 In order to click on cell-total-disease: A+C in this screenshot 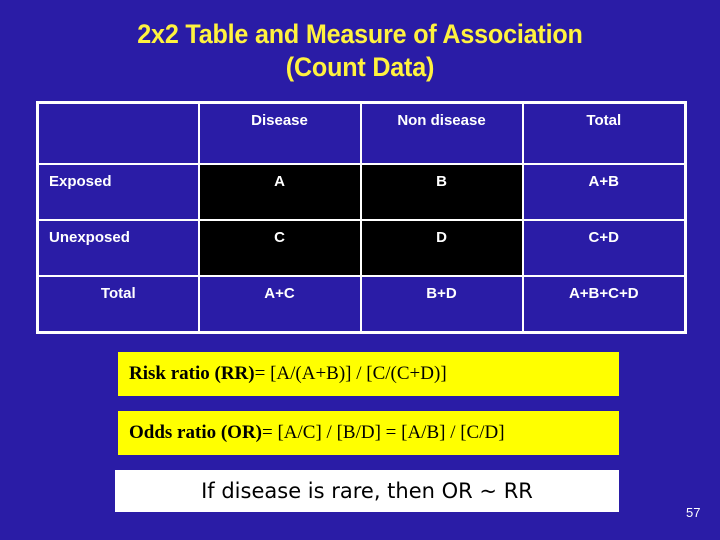, I will do `click(279, 304)`.